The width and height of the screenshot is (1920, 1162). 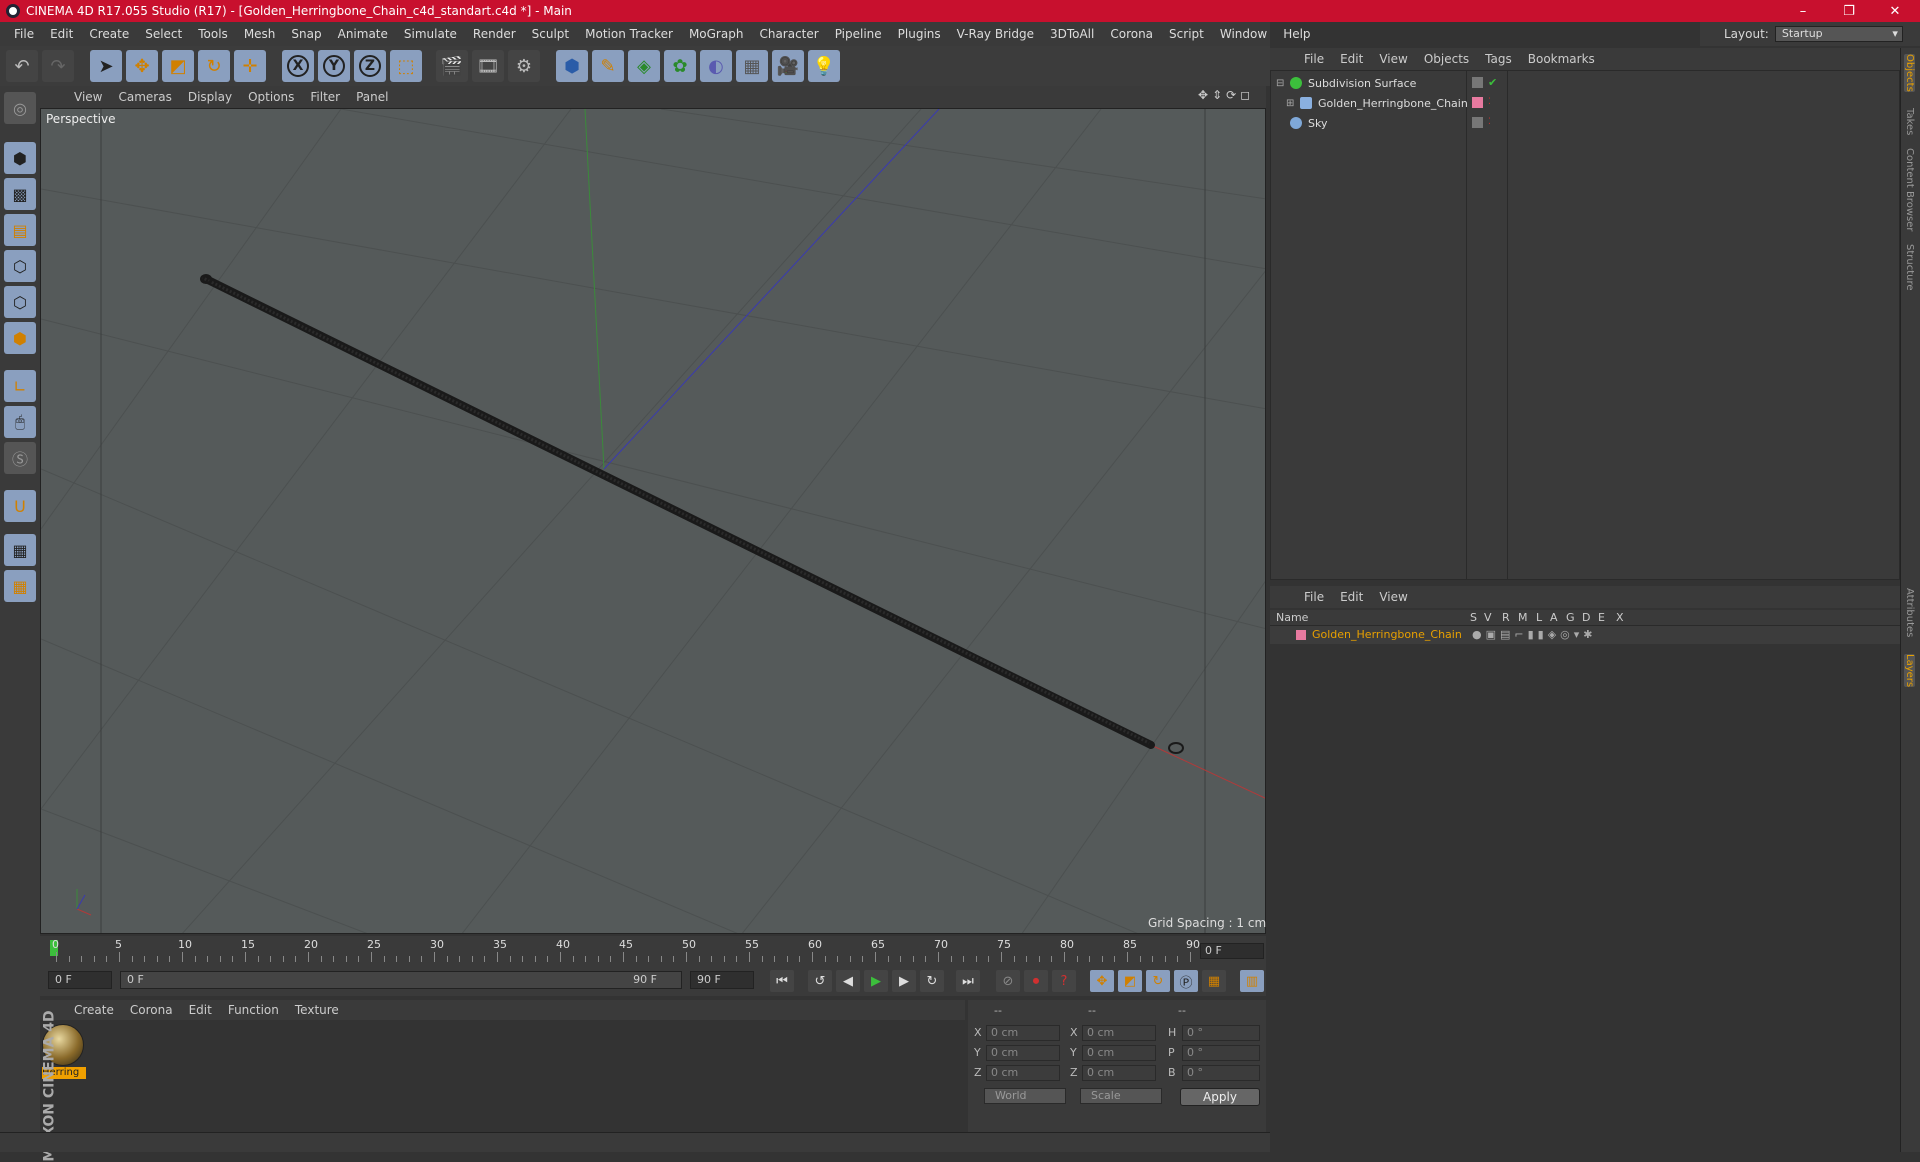 I want to click on layer-menu-file: File, so click(x=1314, y=597).